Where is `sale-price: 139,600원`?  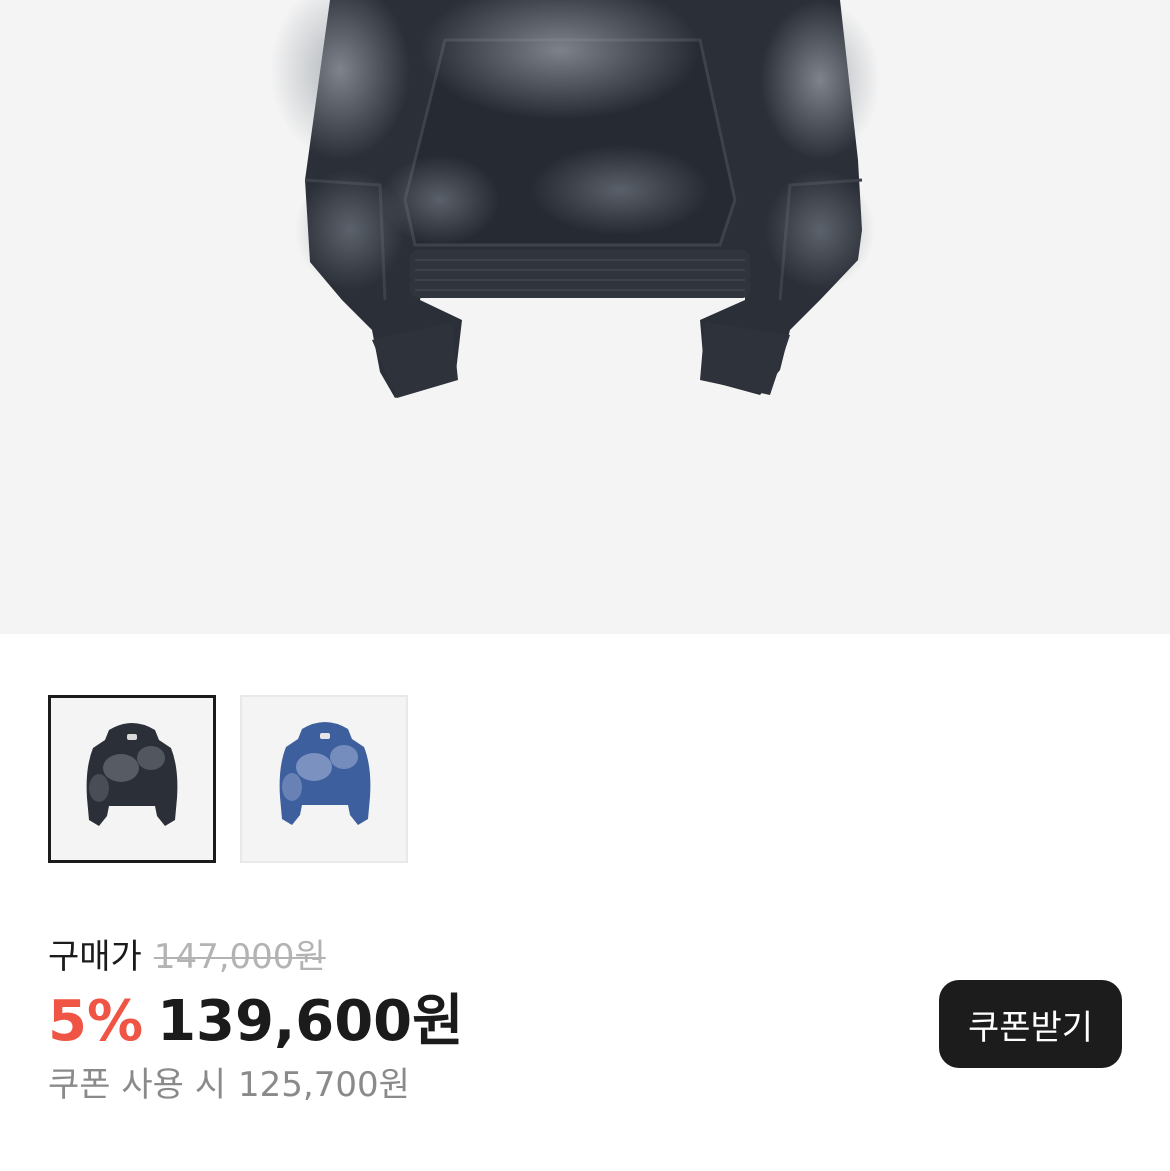 sale-price: 139,600원 is located at coordinates (310, 1021).